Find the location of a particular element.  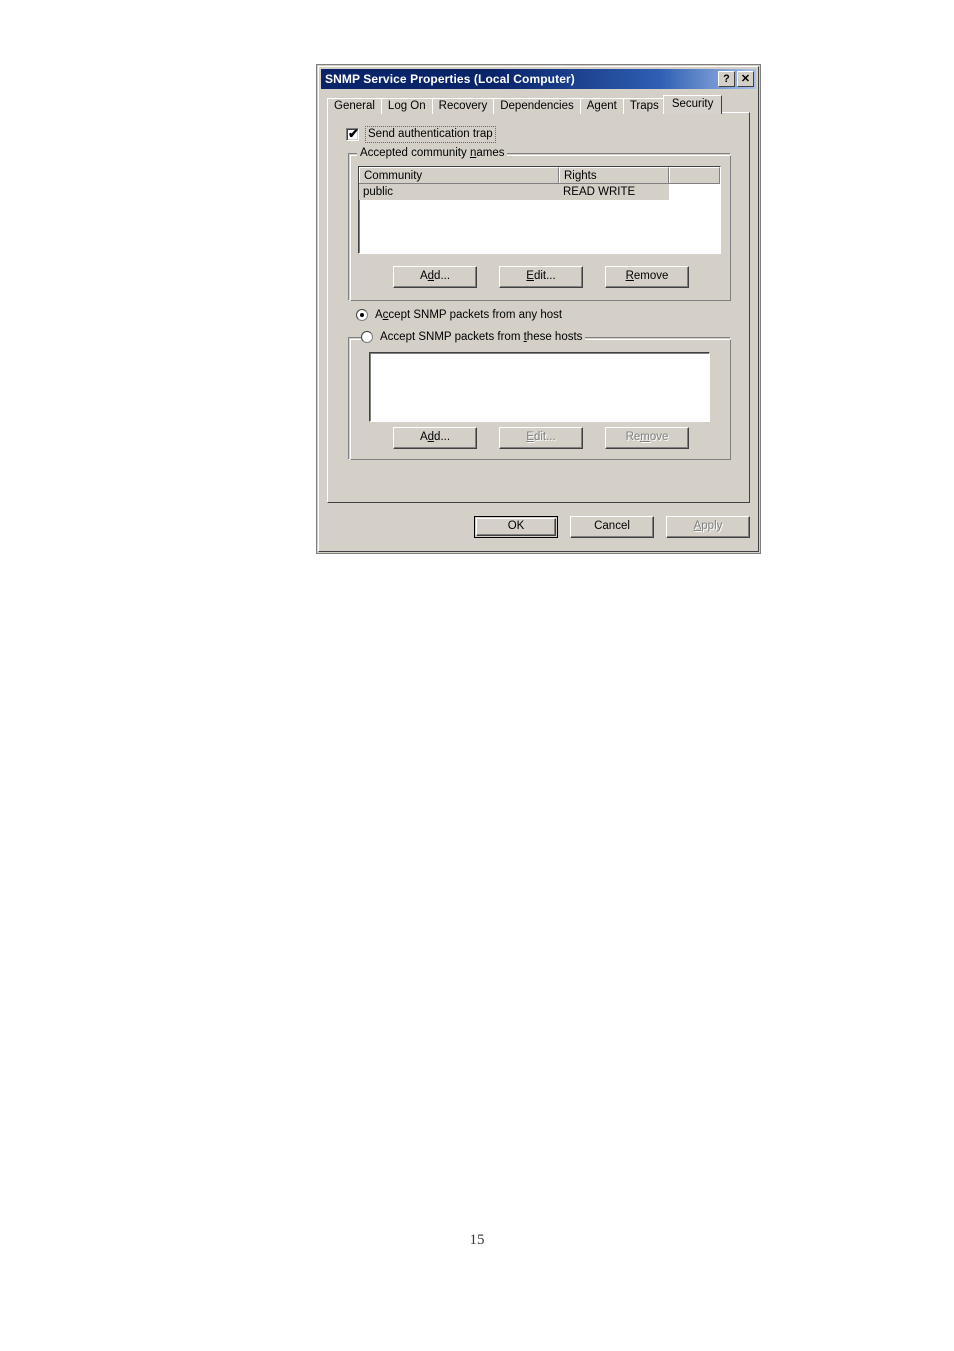

accepted-community-names-label: Accepted community names is located at coordinates (432, 153).